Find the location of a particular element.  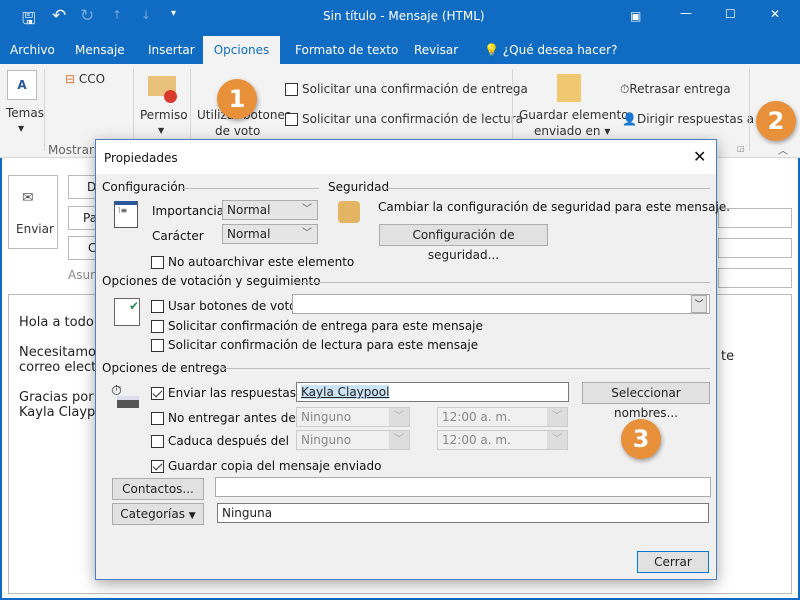

categories-label: Categorías is located at coordinates (152, 514).